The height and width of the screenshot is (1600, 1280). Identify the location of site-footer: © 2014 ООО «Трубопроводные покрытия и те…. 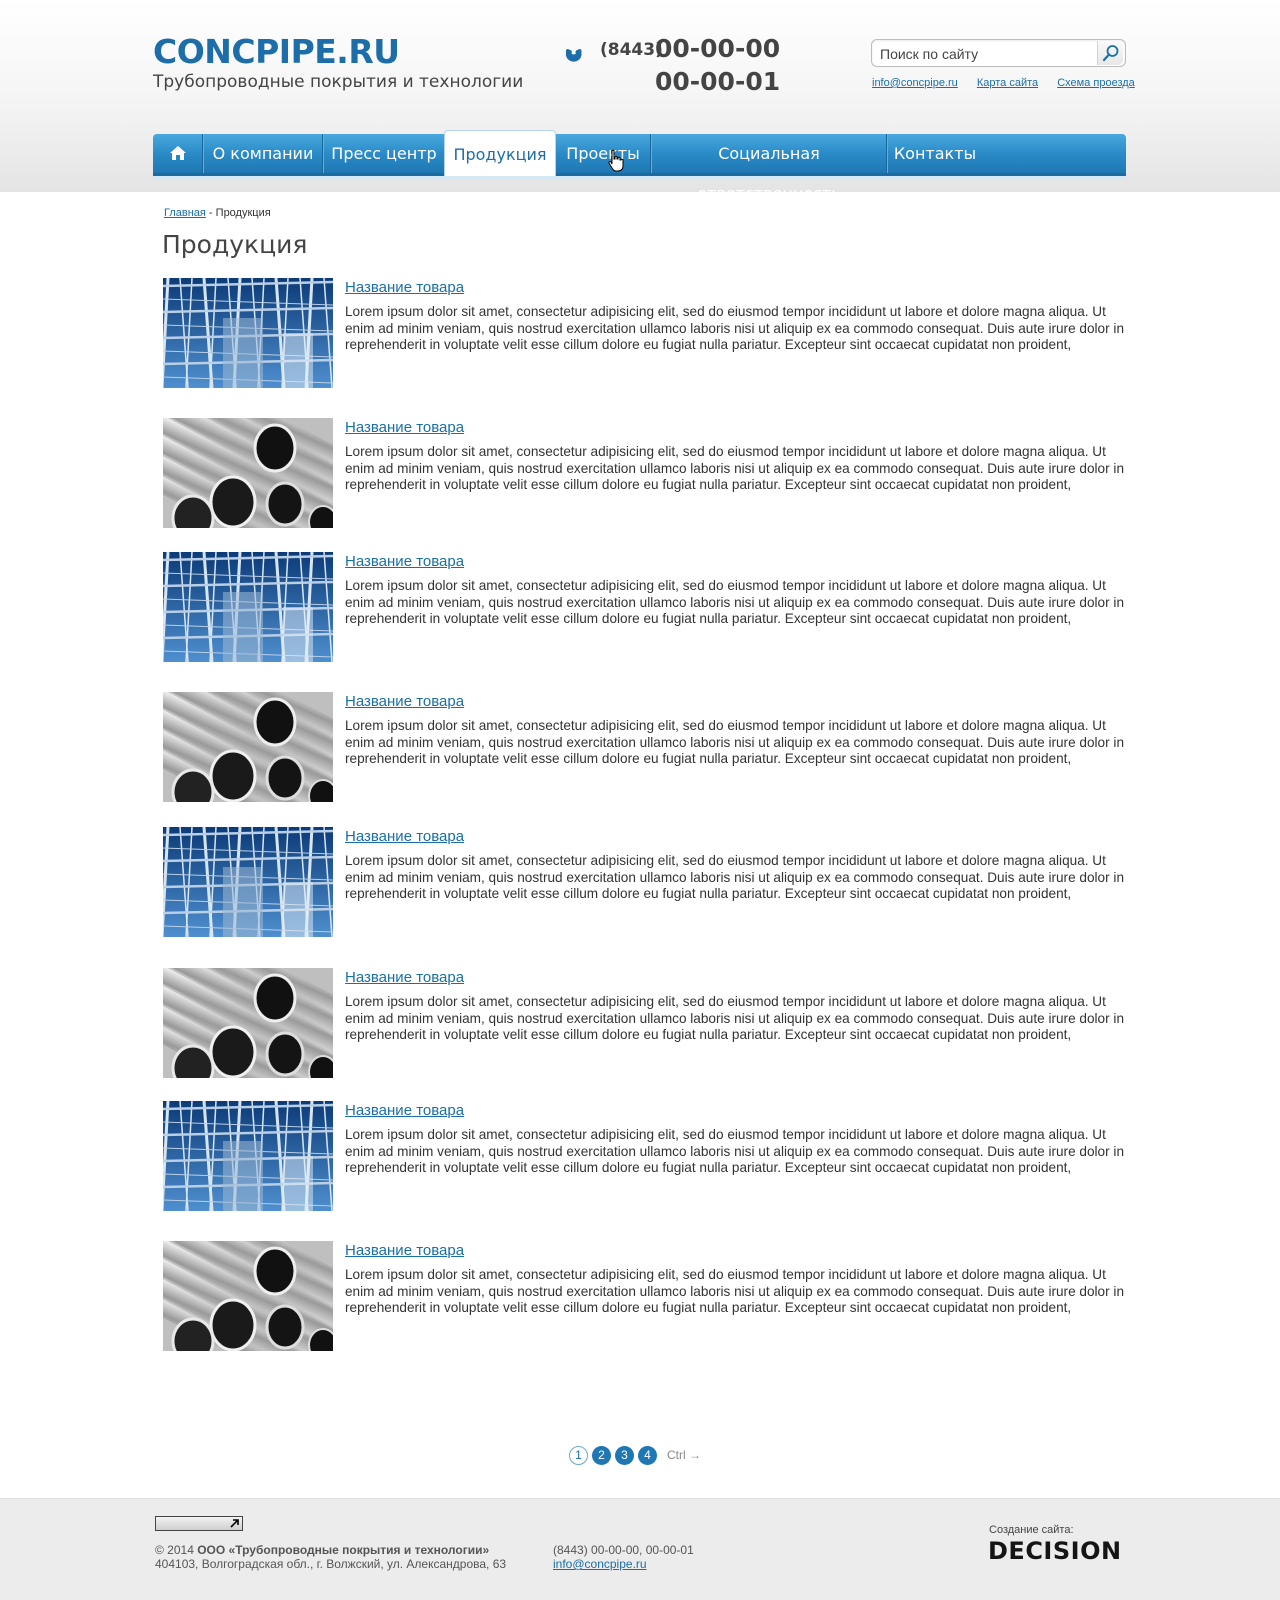
(640, 1549).